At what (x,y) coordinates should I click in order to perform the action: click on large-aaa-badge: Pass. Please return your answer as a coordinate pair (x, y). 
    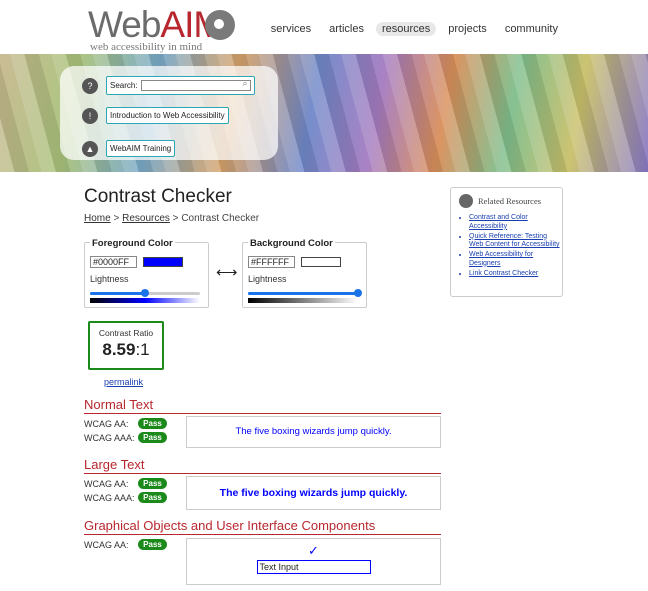
    Looking at the image, I should click on (152, 497).